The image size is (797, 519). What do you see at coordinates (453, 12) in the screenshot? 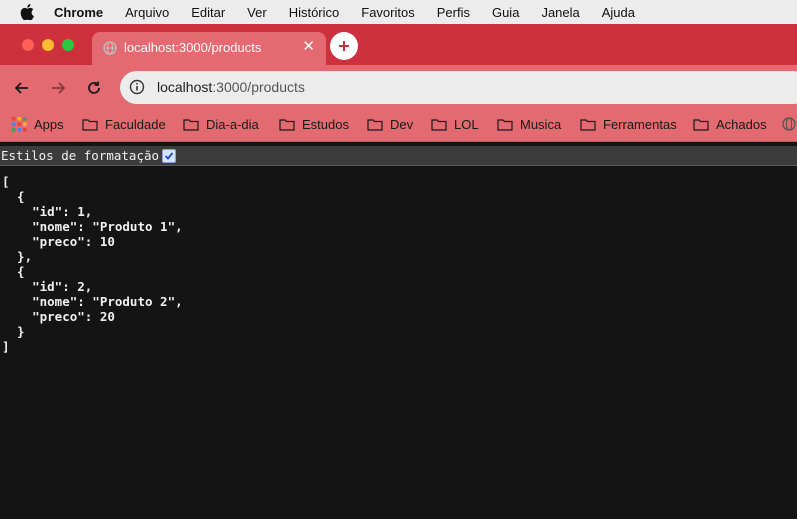
I see `menu-perfis: Perfis` at bounding box center [453, 12].